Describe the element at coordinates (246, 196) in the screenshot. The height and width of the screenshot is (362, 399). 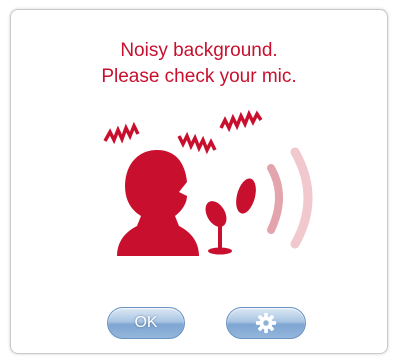
I see `sound-blob-icon` at that location.